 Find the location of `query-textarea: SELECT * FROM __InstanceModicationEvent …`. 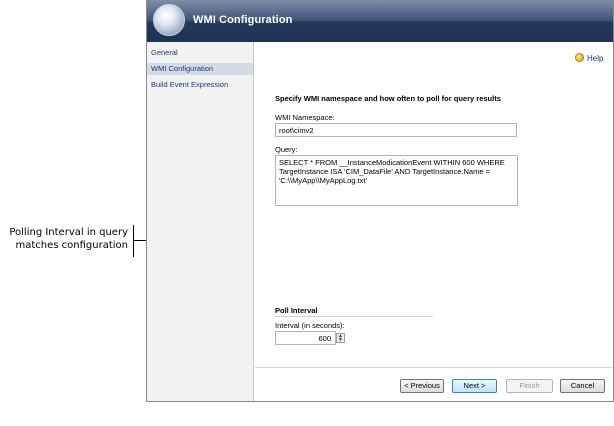

query-textarea: SELECT * FROM __InstanceModicationEvent … is located at coordinates (396, 180).